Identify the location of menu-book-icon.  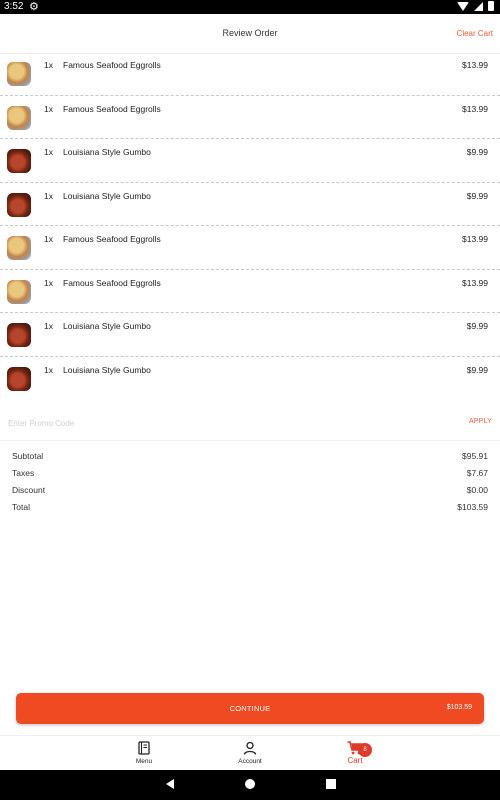
(144, 748).